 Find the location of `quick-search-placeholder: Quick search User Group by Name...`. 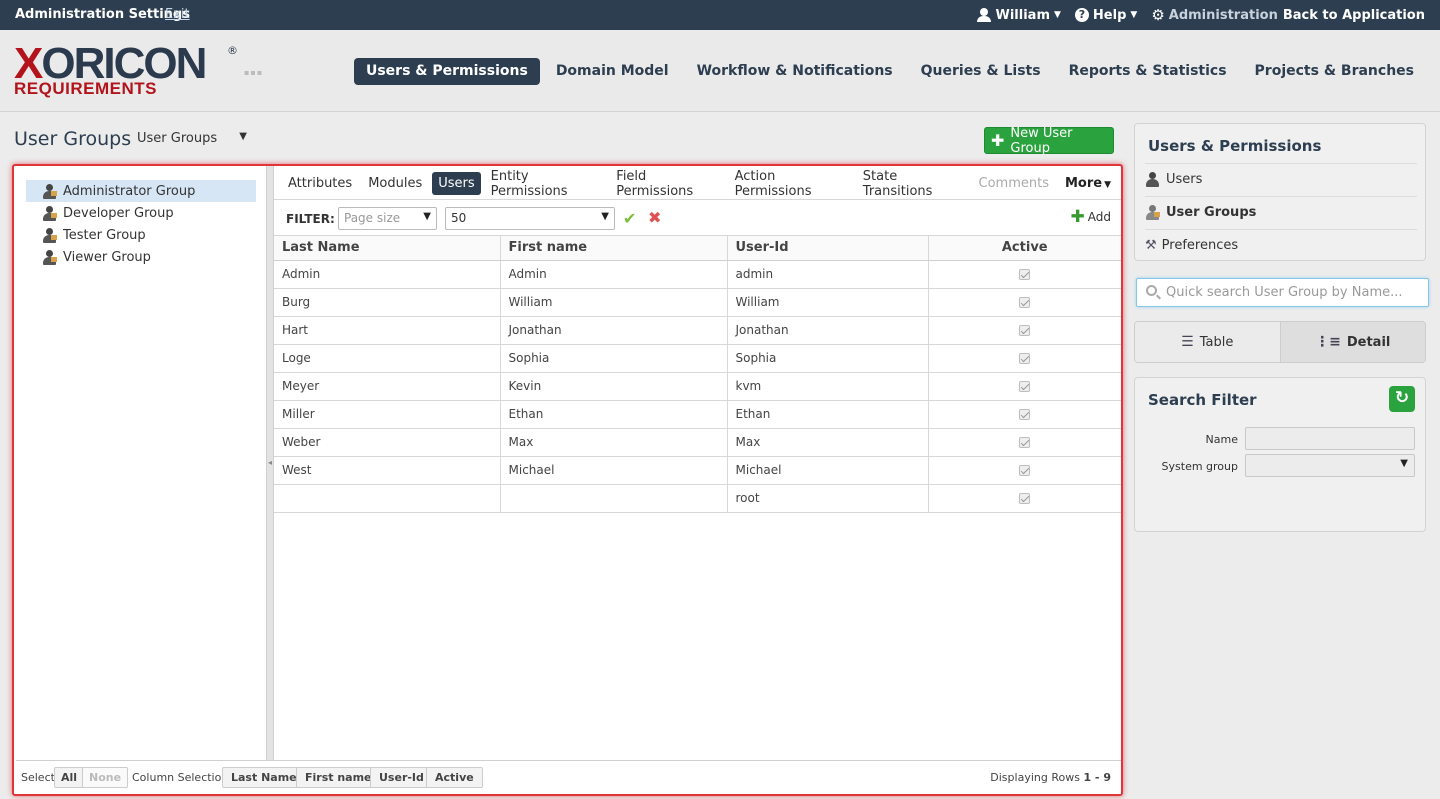

quick-search-placeholder: Quick search User Group by Name... is located at coordinates (1284, 292).